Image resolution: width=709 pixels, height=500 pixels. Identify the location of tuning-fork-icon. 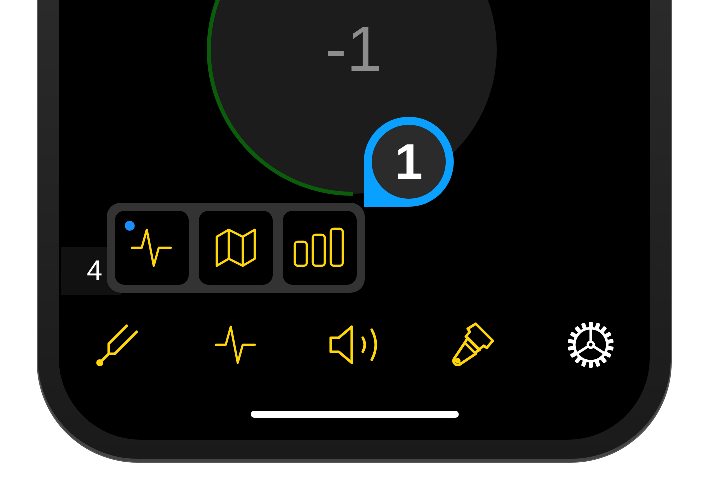
(118, 345).